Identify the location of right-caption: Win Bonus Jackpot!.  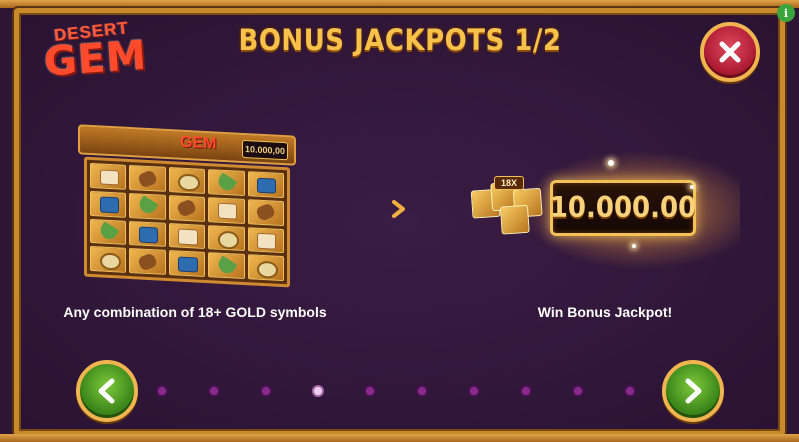
(605, 312).